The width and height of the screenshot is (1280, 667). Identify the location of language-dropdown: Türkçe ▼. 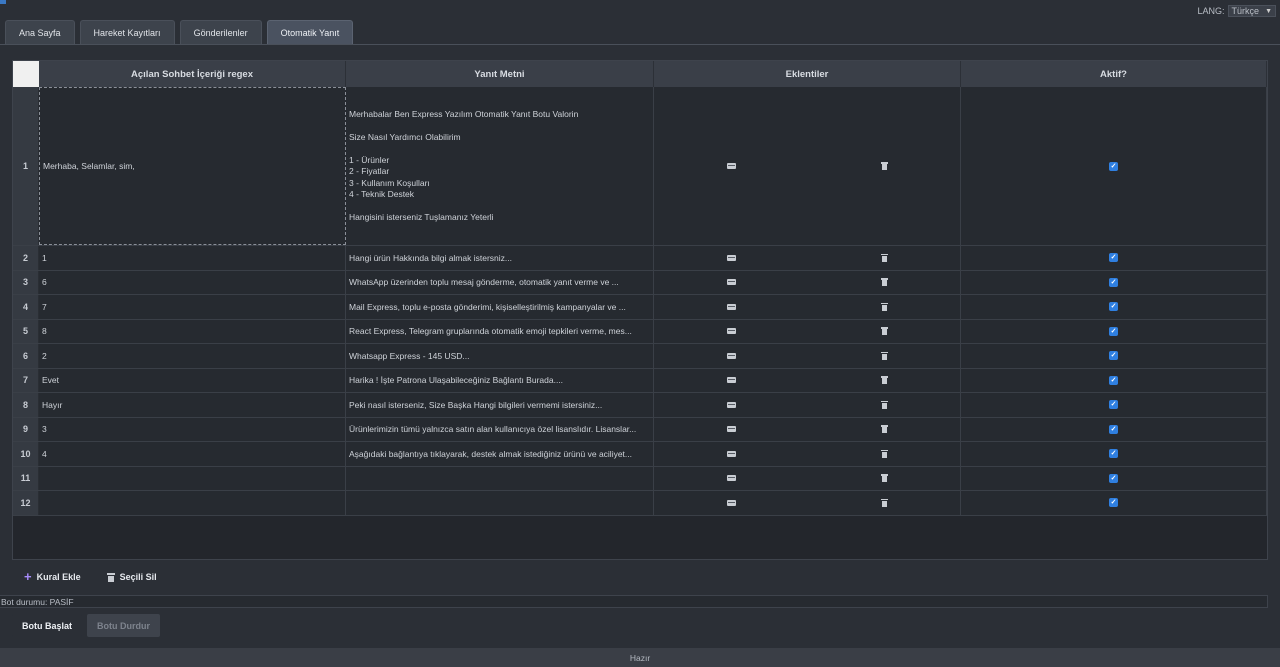
(1251, 11).